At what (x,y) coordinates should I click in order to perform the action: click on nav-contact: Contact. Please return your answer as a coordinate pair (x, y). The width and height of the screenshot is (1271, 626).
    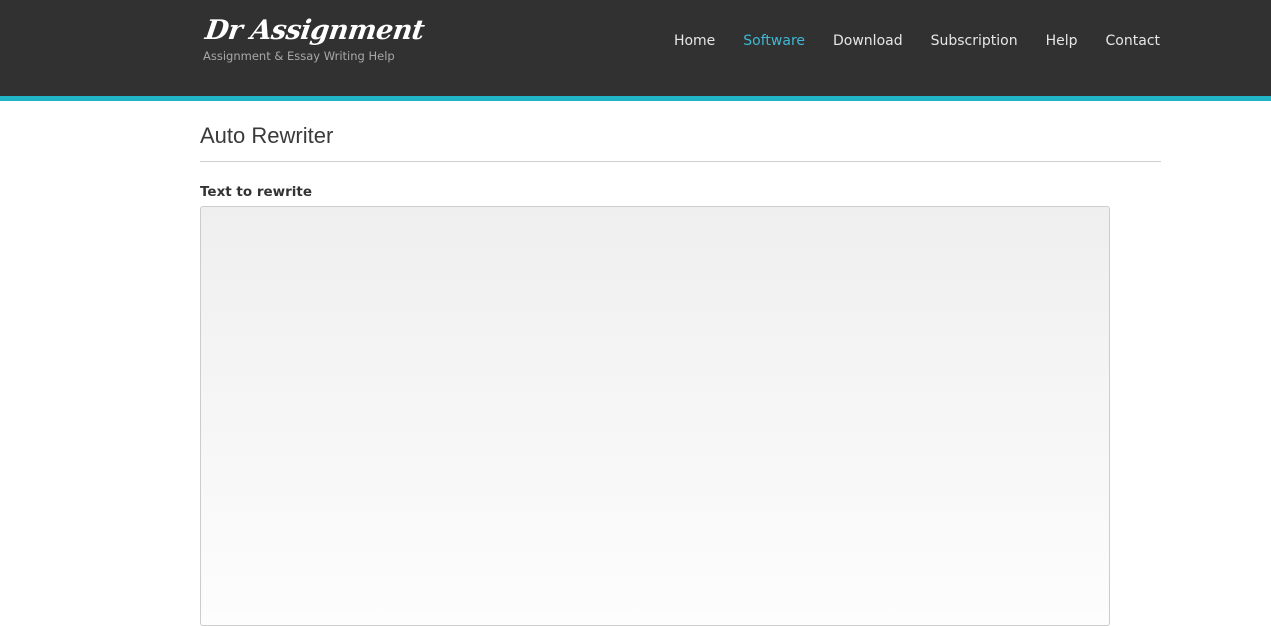
    Looking at the image, I should click on (1133, 41).